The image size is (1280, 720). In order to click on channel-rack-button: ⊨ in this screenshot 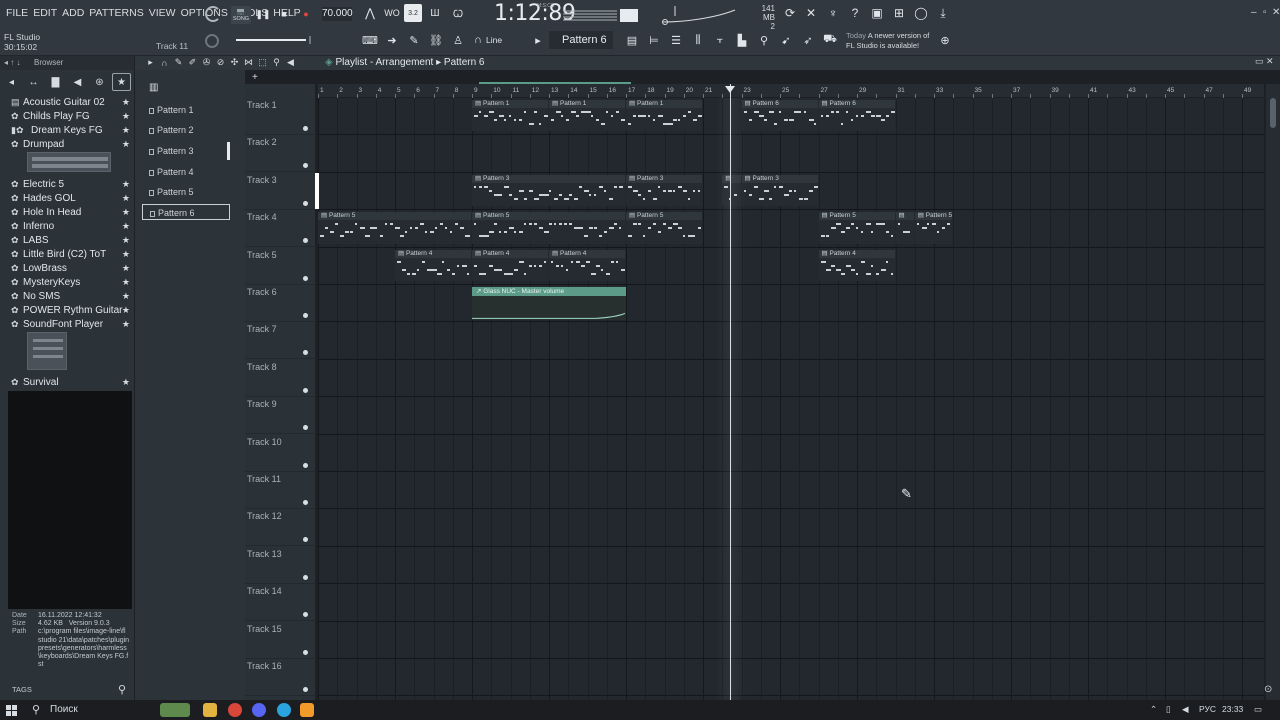, I will do `click(654, 40)`.